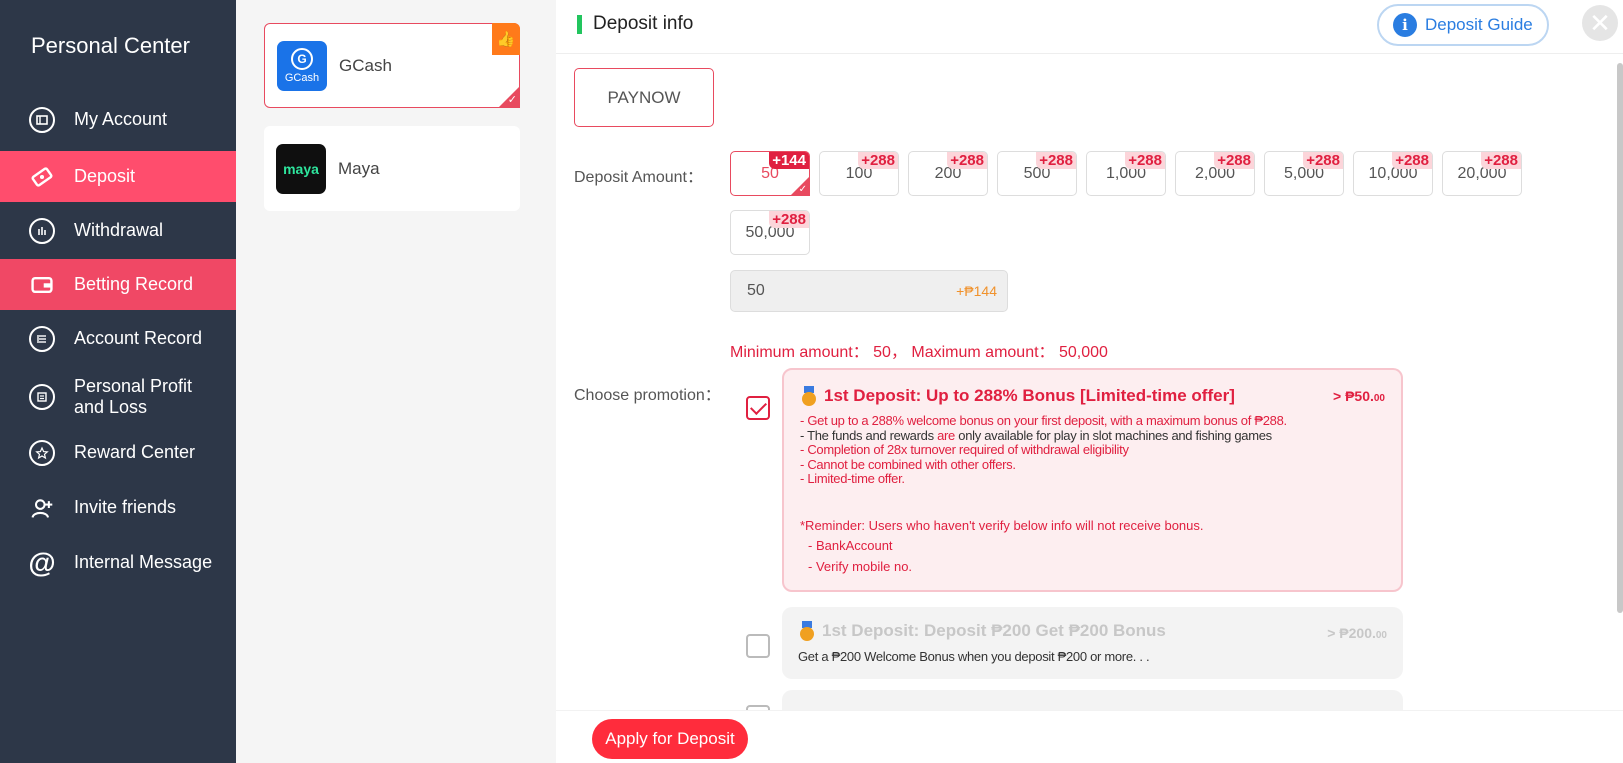 The width and height of the screenshot is (1623, 763). What do you see at coordinates (647, 395) in the screenshot?
I see `choose-promotion-label: Choose promotion：` at bounding box center [647, 395].